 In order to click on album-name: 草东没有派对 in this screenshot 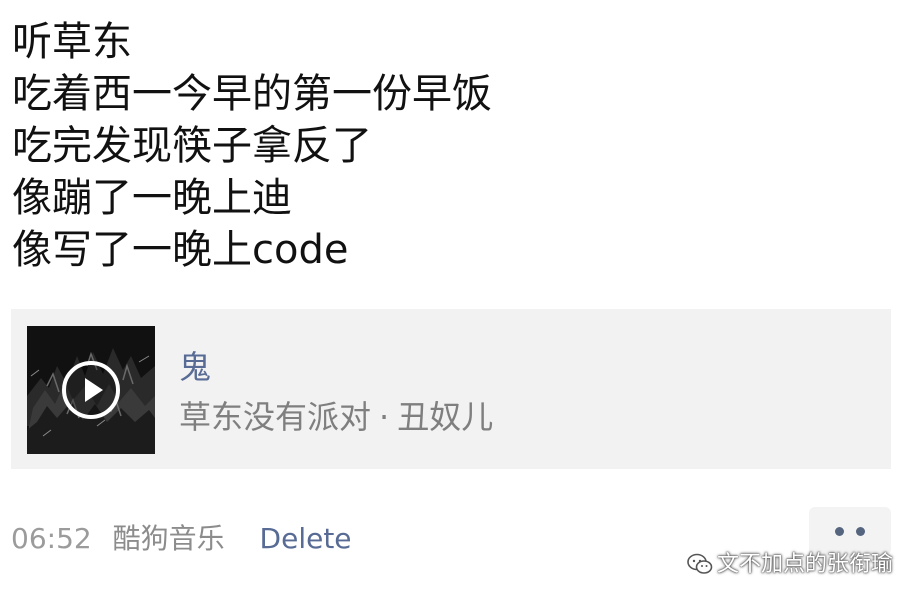, I will do `click(275, 417)`.